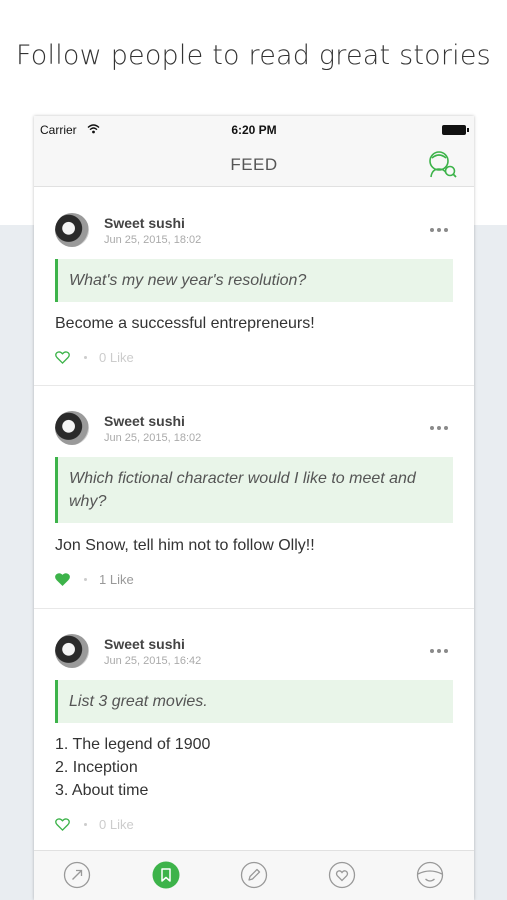 Image resolution: width=507 pixels, height=900 pixels. I want to click on nav-bar: FEED, so click(254, 164).